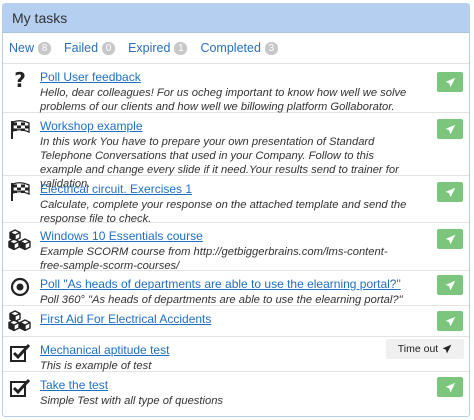 The height and width of the screenshot is (420, 474). Describe the element at coordinates (20, 80) in the screenshot. I see `question-icon: ?` at that location.